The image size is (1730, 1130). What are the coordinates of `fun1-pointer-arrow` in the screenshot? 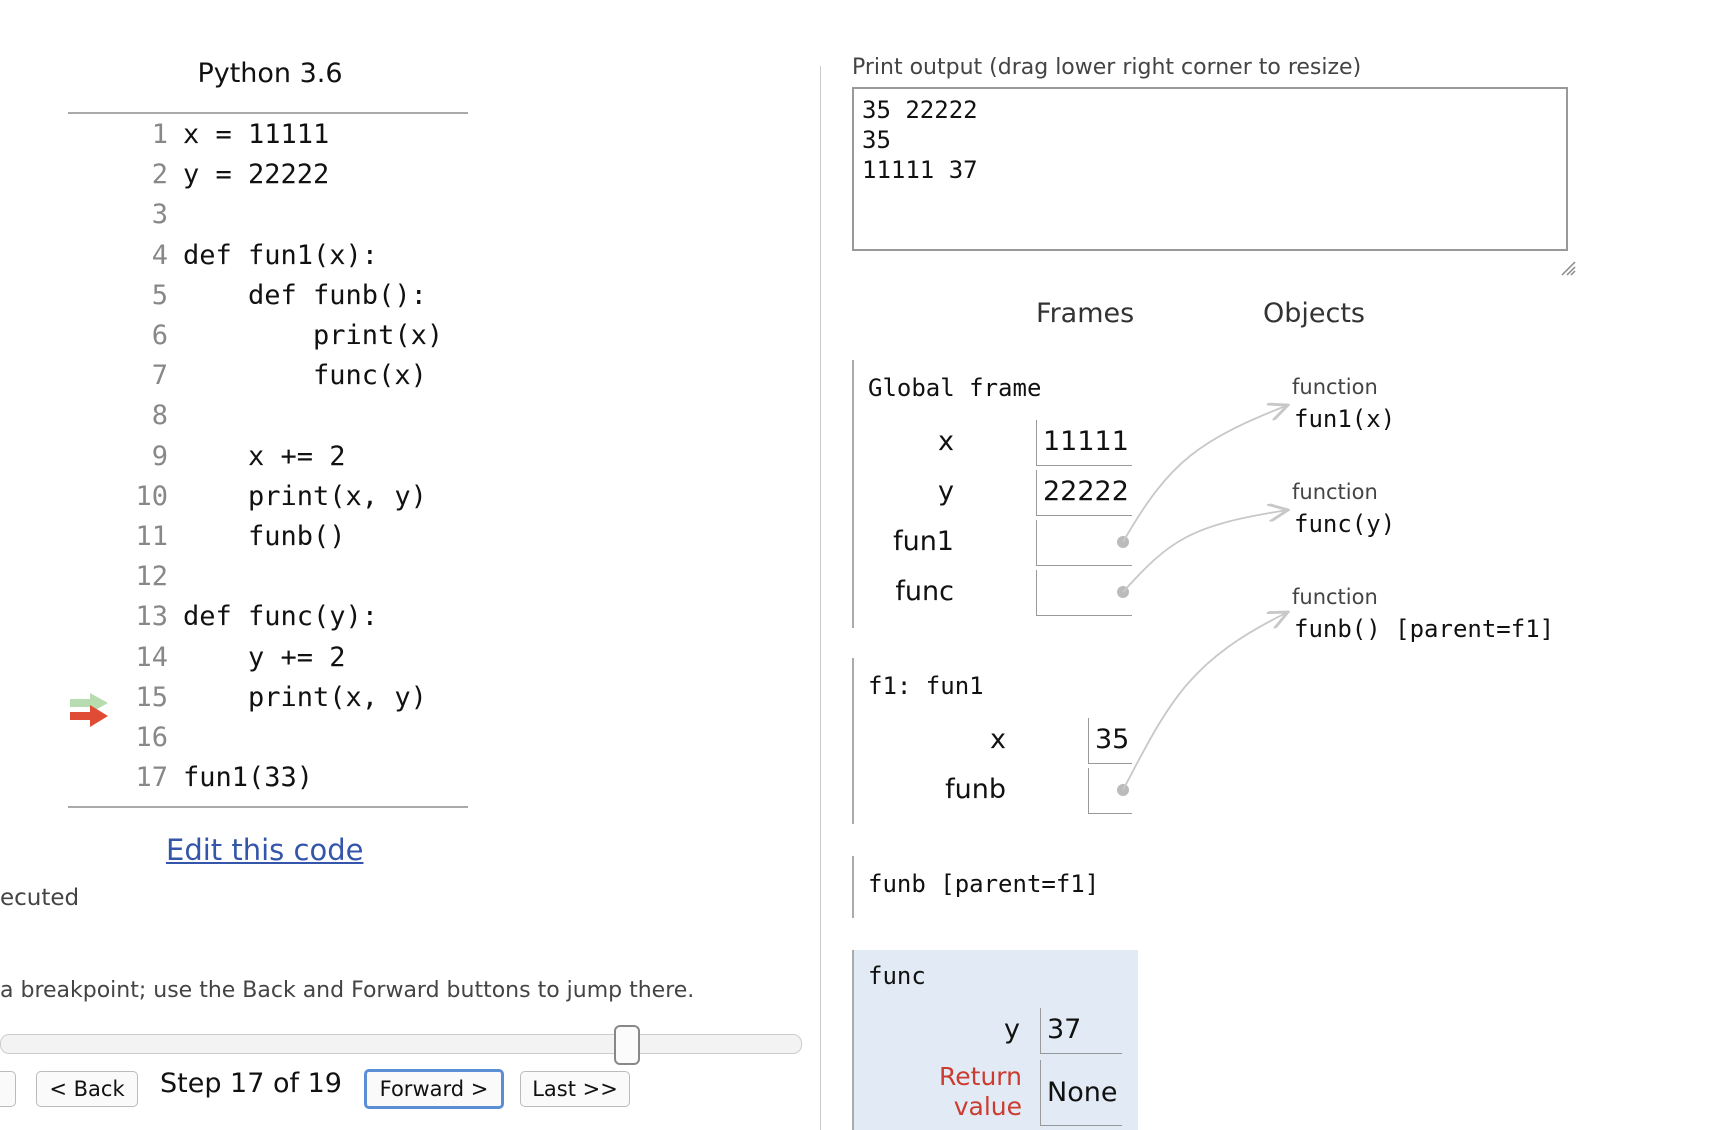 It's located at (1205, 474).